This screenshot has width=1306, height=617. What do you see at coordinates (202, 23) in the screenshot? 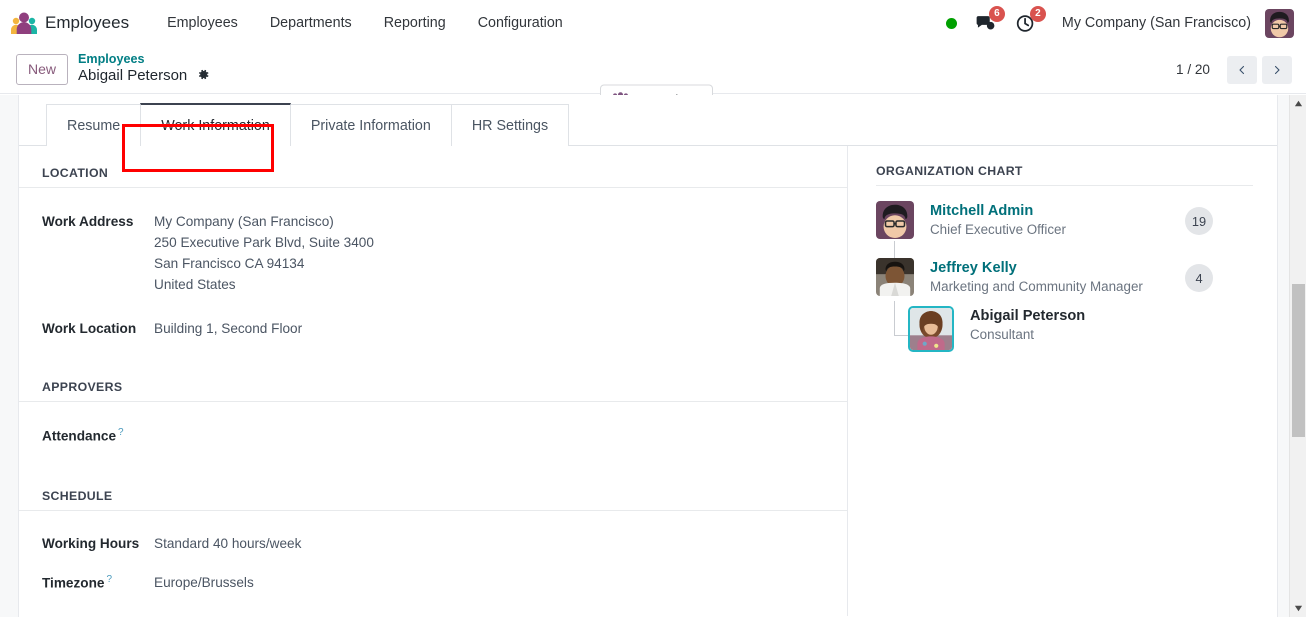
I see `nav-item-employees: Employees` at bounding box center [202, 23].